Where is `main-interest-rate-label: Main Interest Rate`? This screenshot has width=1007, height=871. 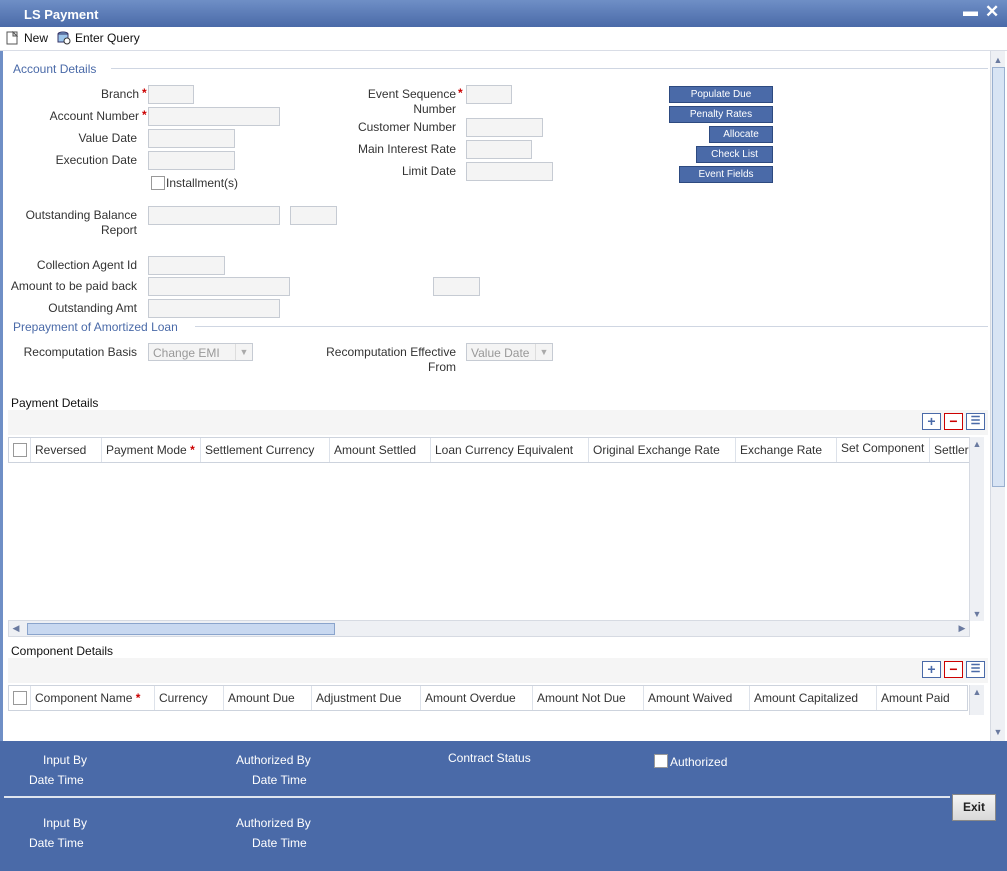 main-interest-rate-label: Main Interest Rate is located at coordinates (406, 149).